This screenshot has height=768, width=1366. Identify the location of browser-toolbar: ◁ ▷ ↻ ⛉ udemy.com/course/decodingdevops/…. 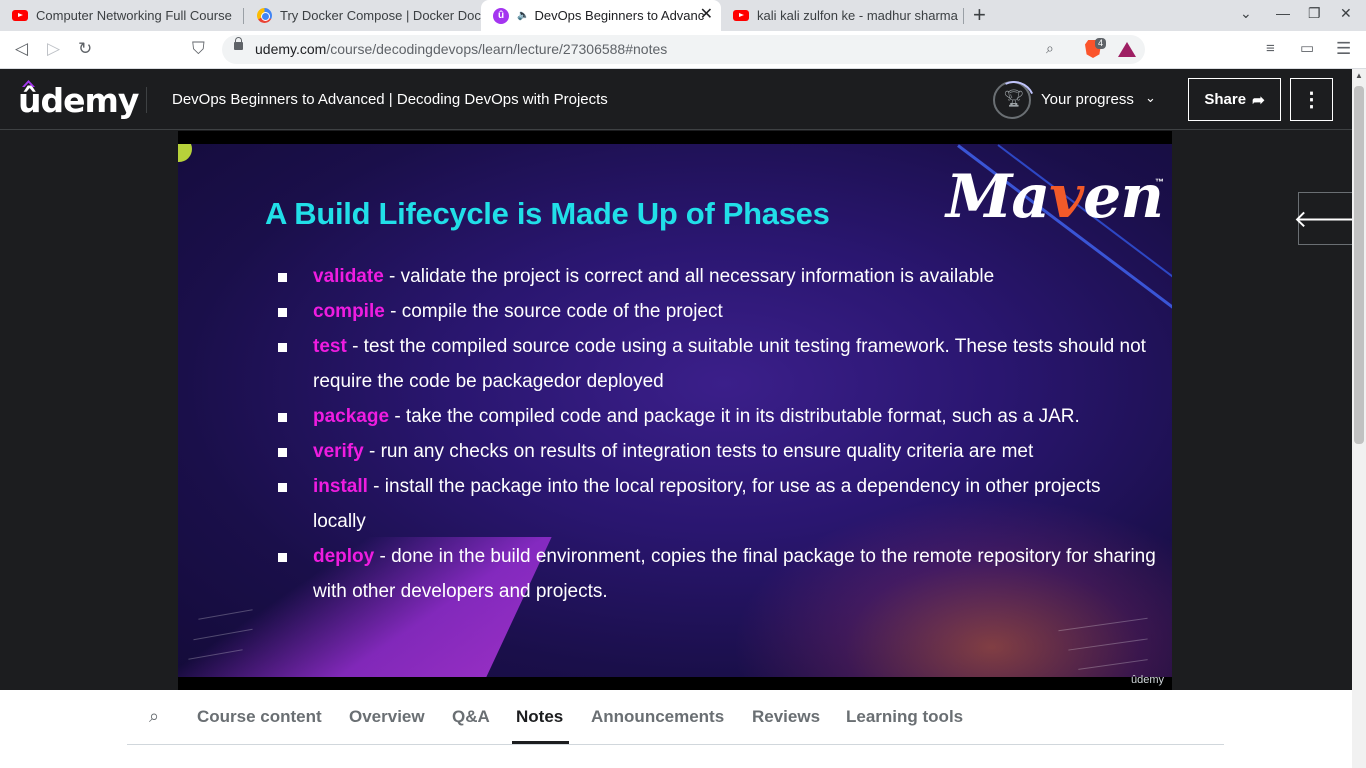
(683, 50).